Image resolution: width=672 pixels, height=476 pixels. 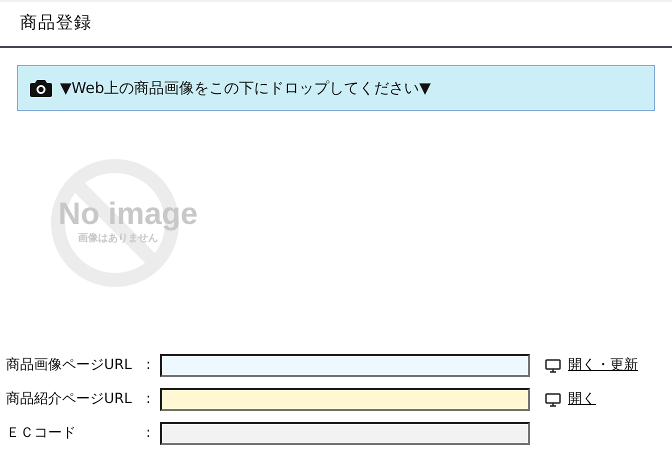 What do you see at coordinates (69, 365) in the screenshot?
I see `field-label: 商品画像ページURL` at bounding box center [69, 365].